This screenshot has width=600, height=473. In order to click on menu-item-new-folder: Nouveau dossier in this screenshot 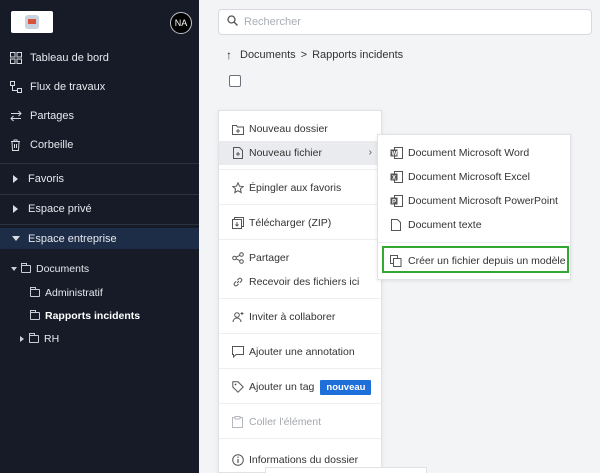, I will do `click(300, 129)`.